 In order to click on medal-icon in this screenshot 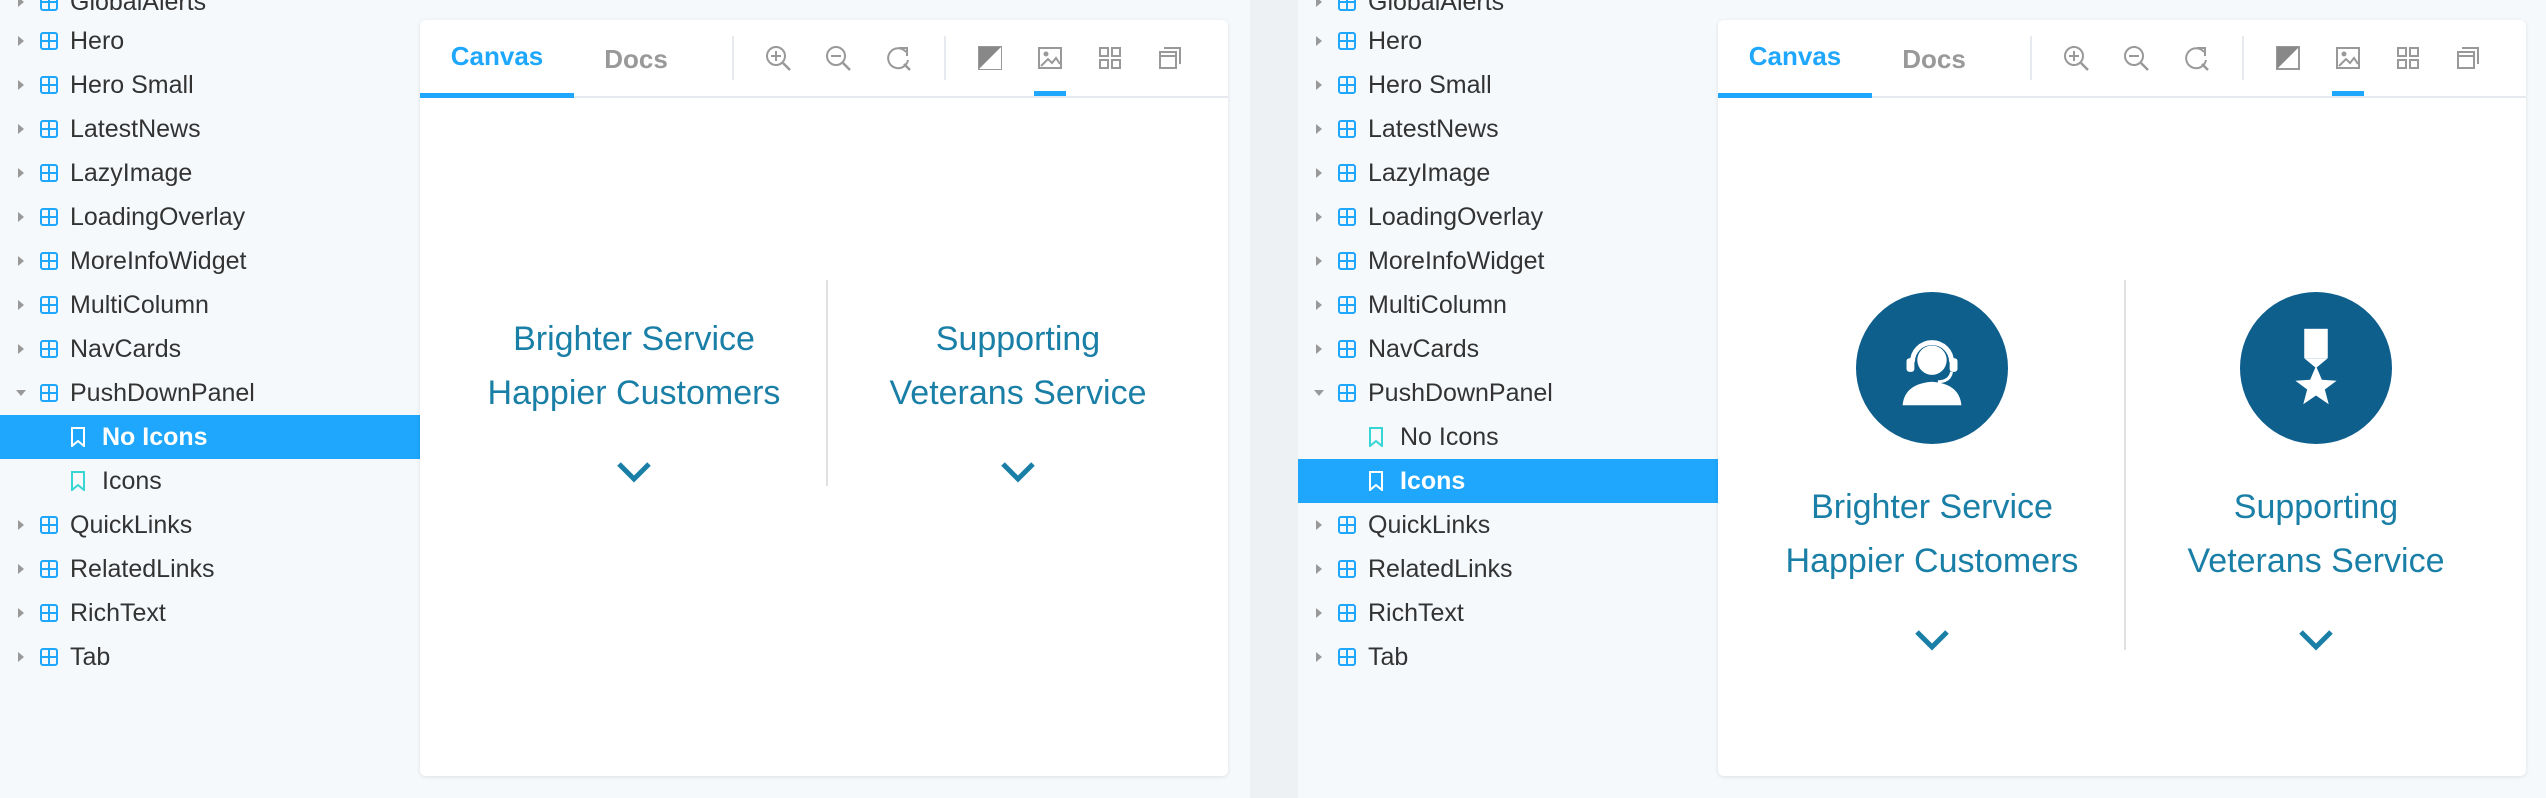, I will do `click(2316, 368)`.